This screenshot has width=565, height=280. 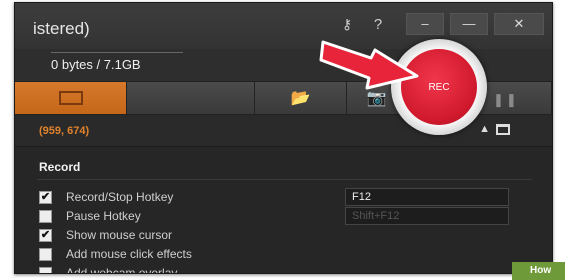 What do you see at coordinates (494, 129) in the screenshot?
I see `panel-controls: ▲` at bounding box center [494, 129].